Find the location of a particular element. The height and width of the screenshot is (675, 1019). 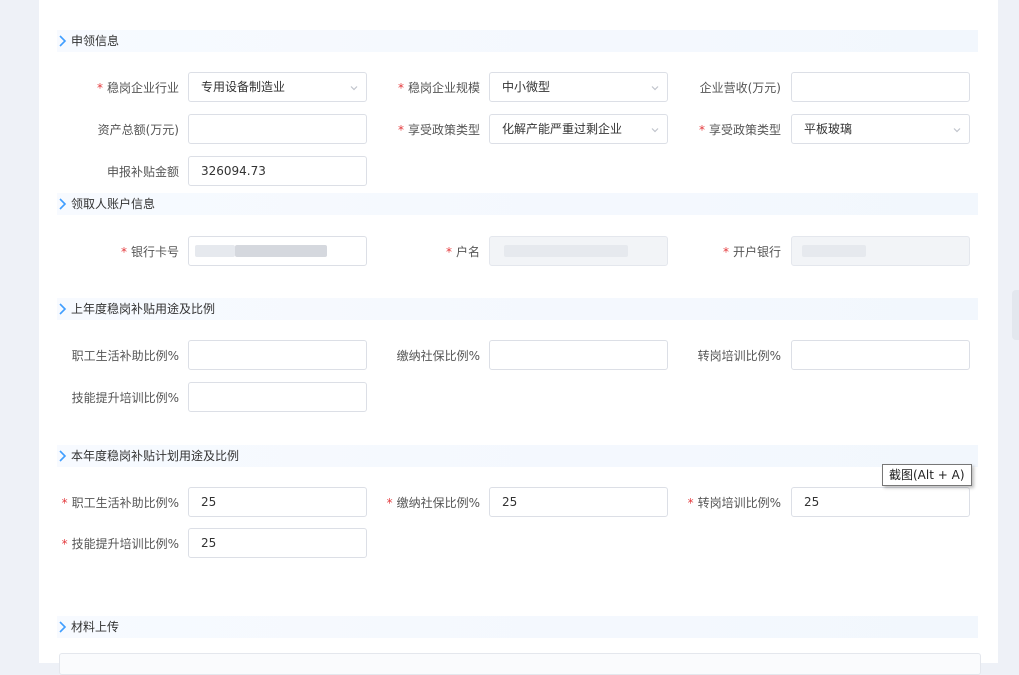

policy-subtype-label: * 享受政策类型 is located at coordinates (739, 130).